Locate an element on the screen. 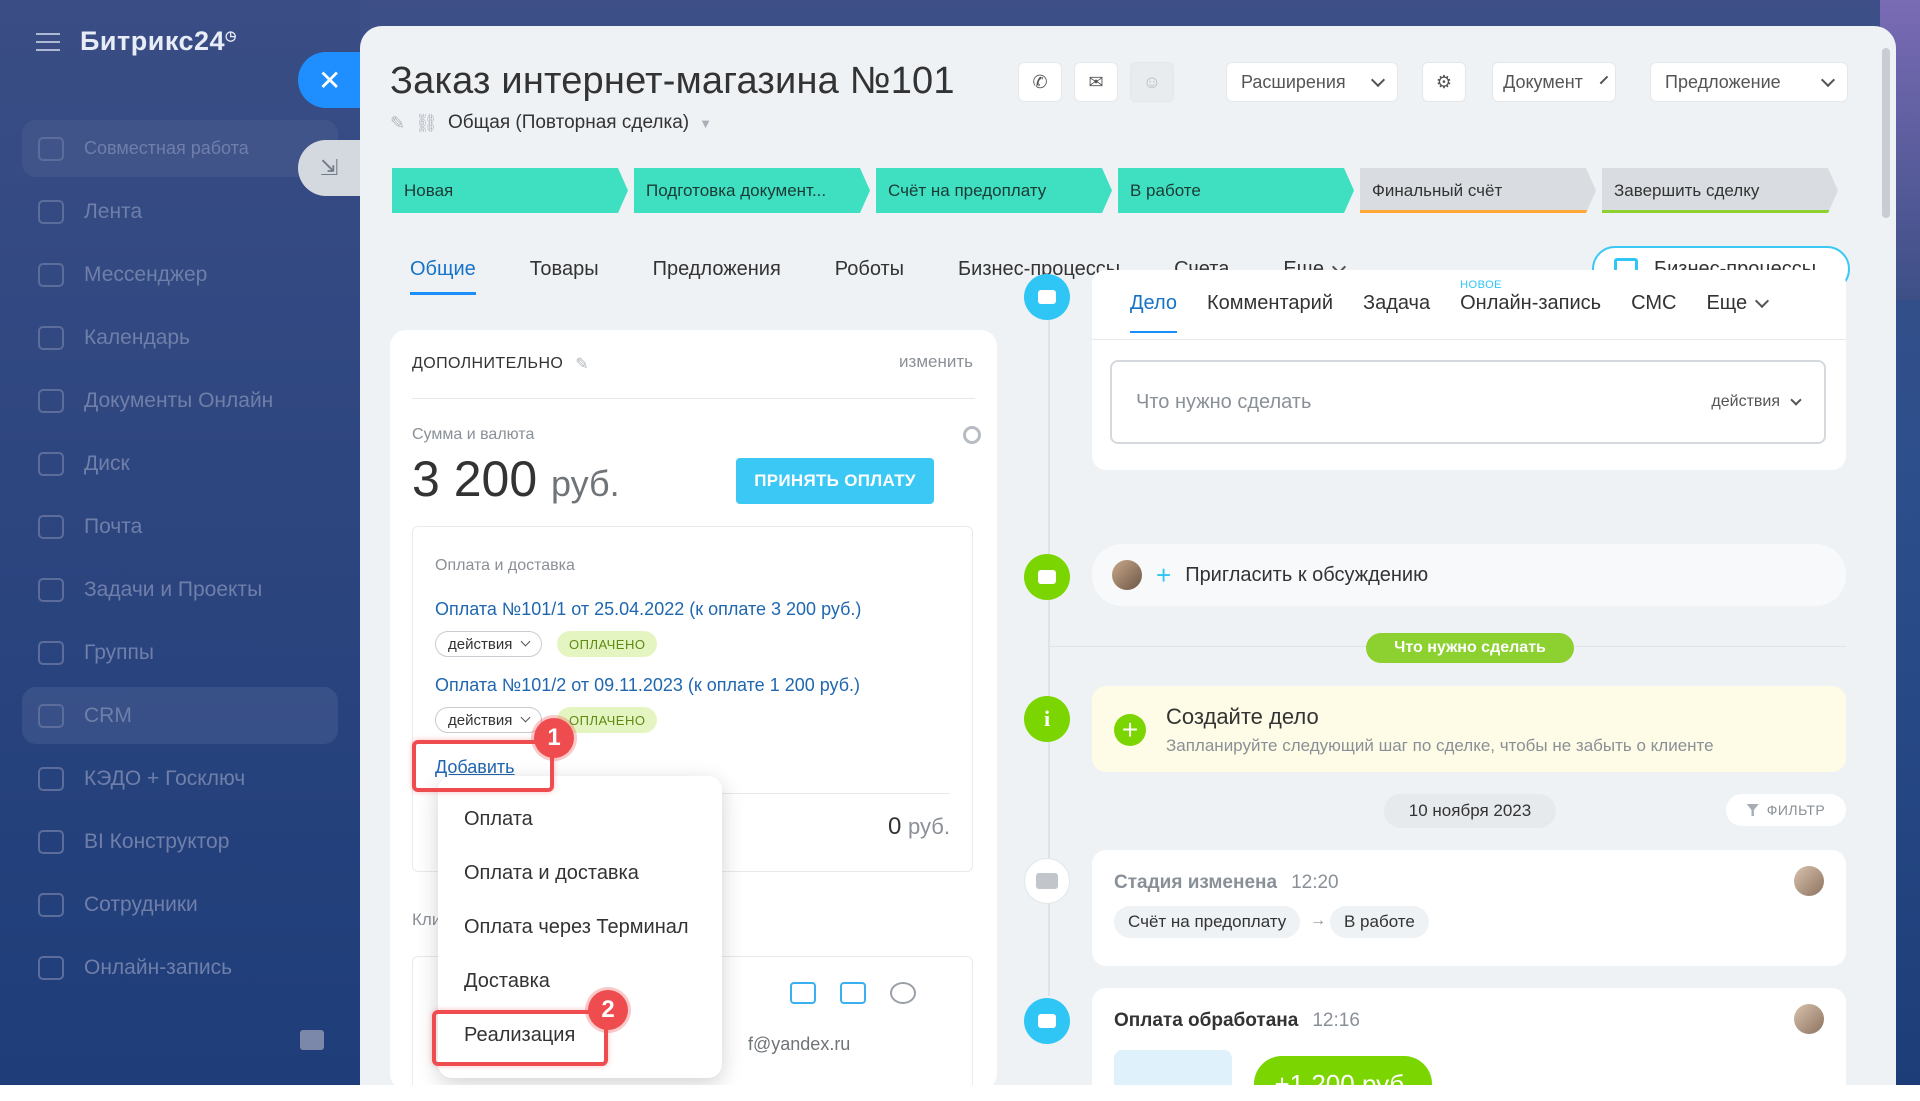 This screenshot has height=1101, width=1920. document-dropdown: Документ is located at coordinates (1554, 82).